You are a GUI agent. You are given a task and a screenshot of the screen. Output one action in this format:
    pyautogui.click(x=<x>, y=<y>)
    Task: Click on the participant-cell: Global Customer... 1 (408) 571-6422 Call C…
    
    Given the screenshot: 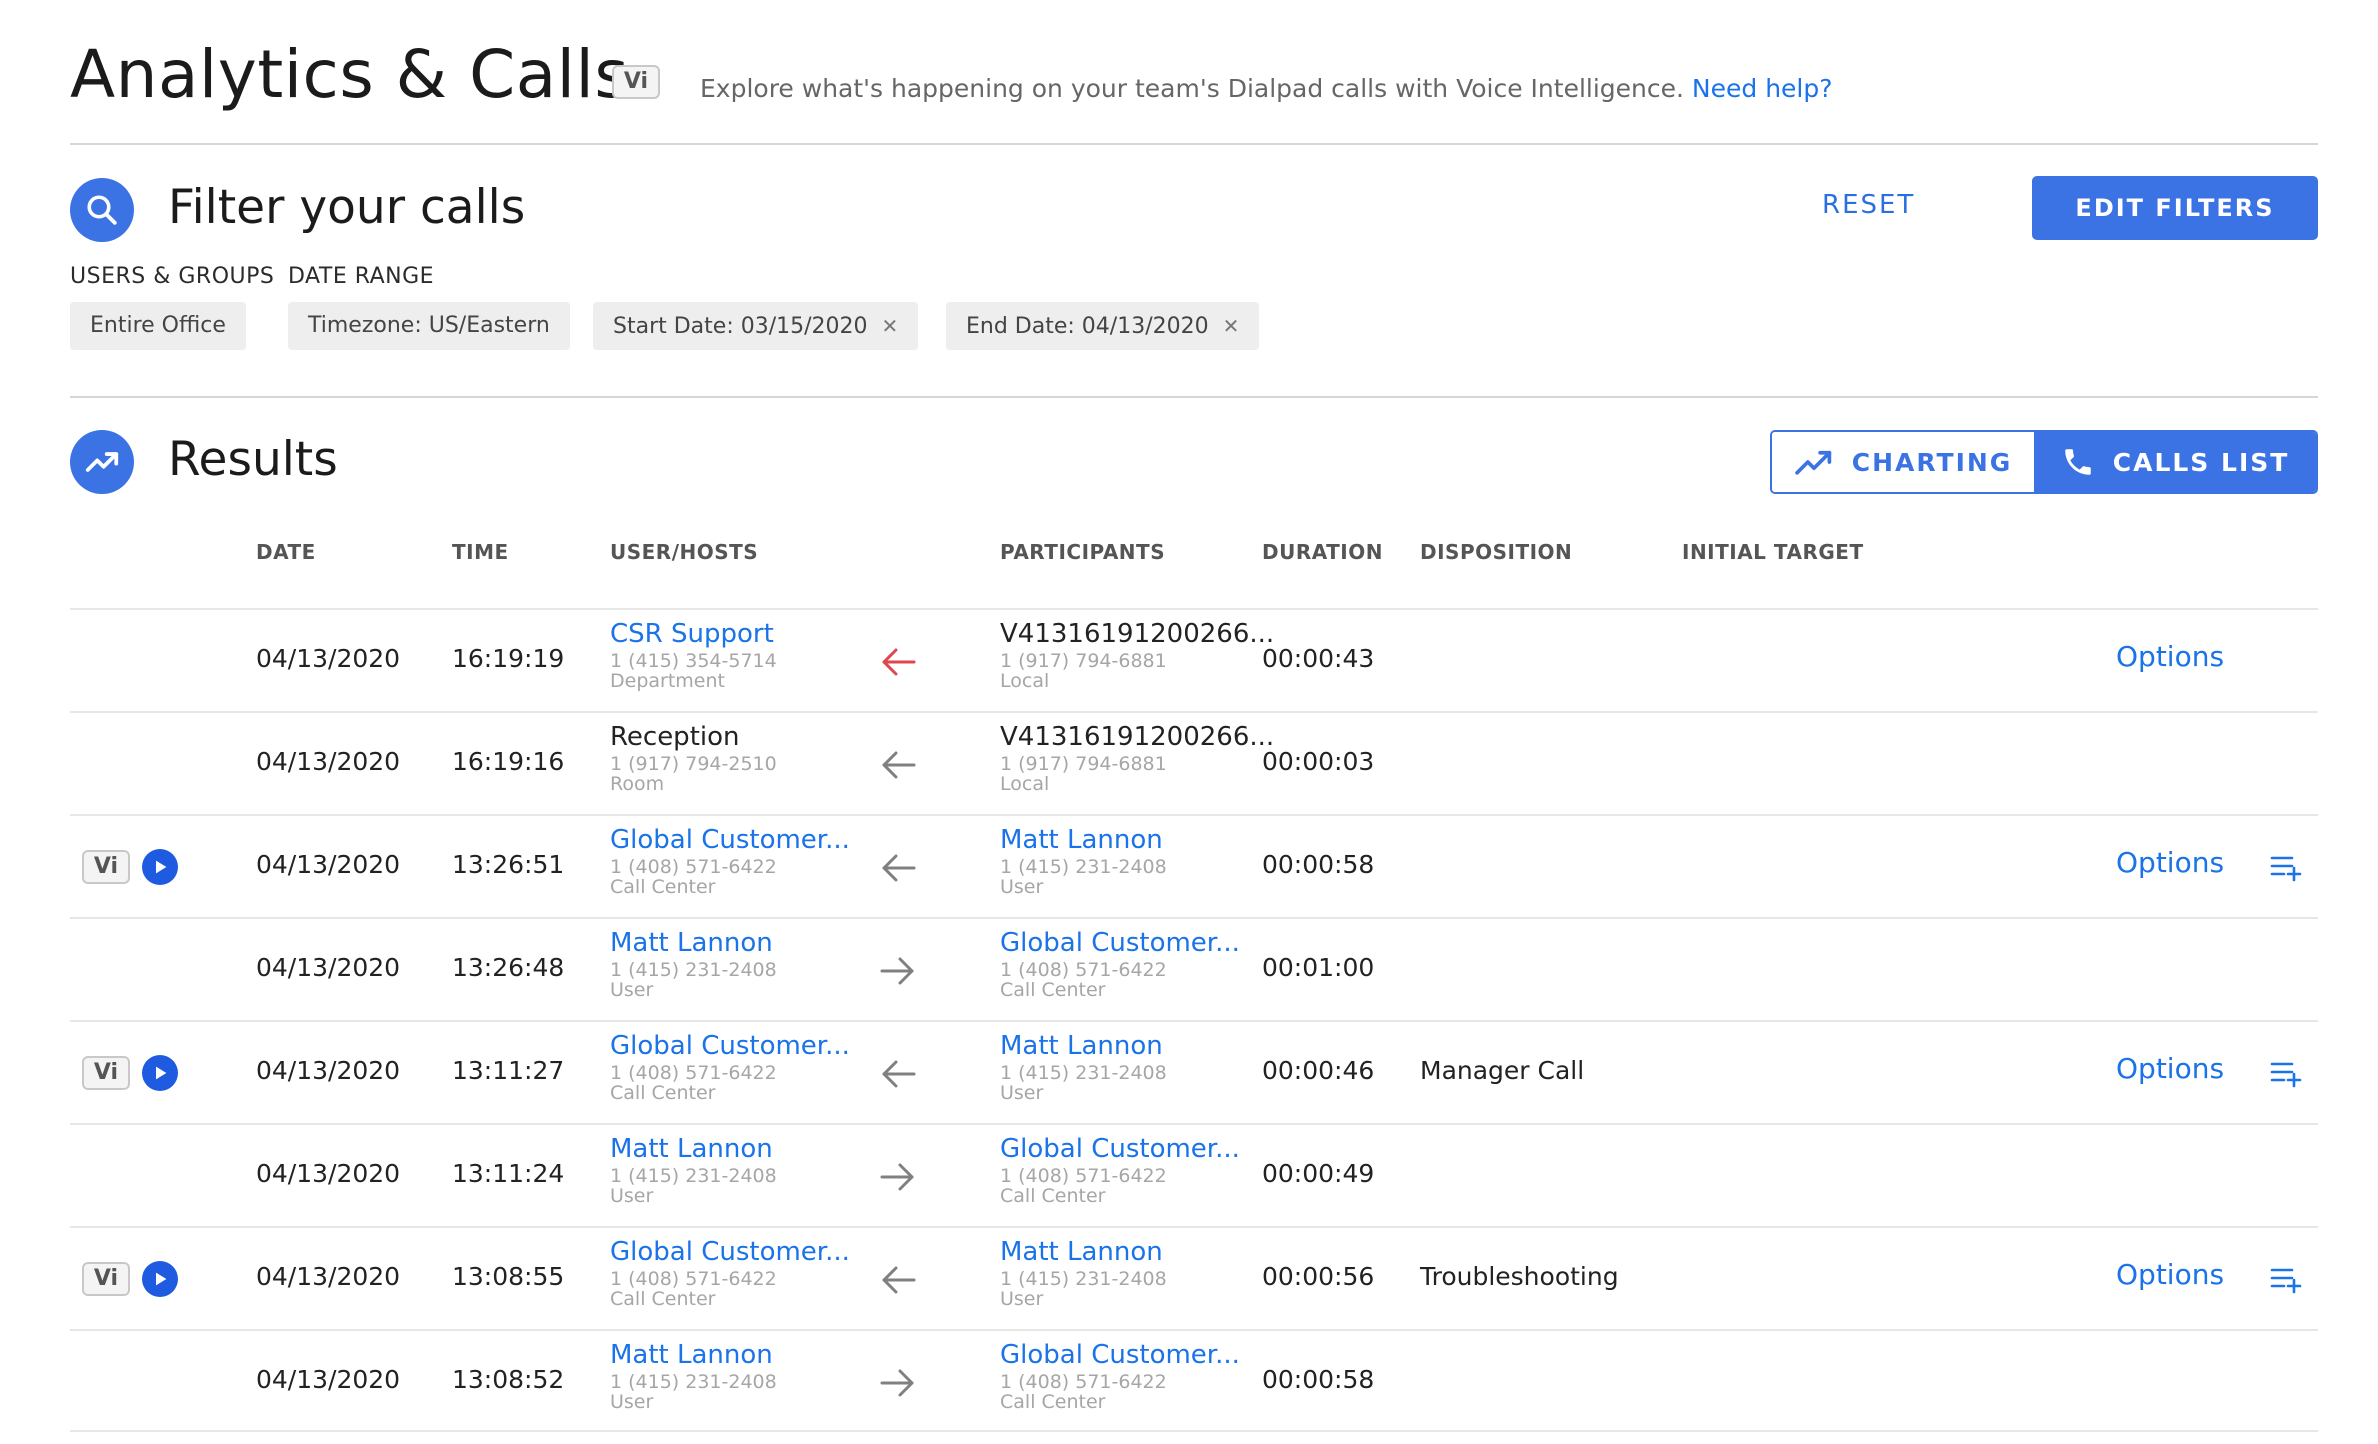 What is the action you would take?
    pyautogui.click(x=1120, y=965)
    